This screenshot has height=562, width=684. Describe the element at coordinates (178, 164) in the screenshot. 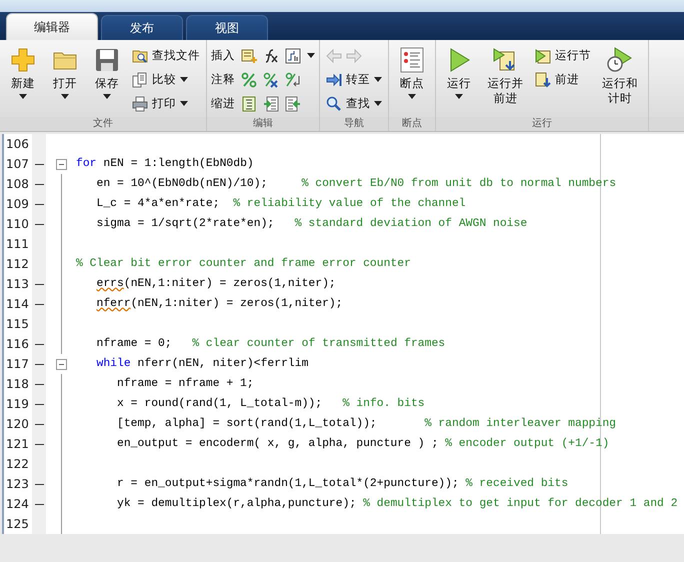

I see `code-text: nEN = 1:length(EbN0db)` at that location.